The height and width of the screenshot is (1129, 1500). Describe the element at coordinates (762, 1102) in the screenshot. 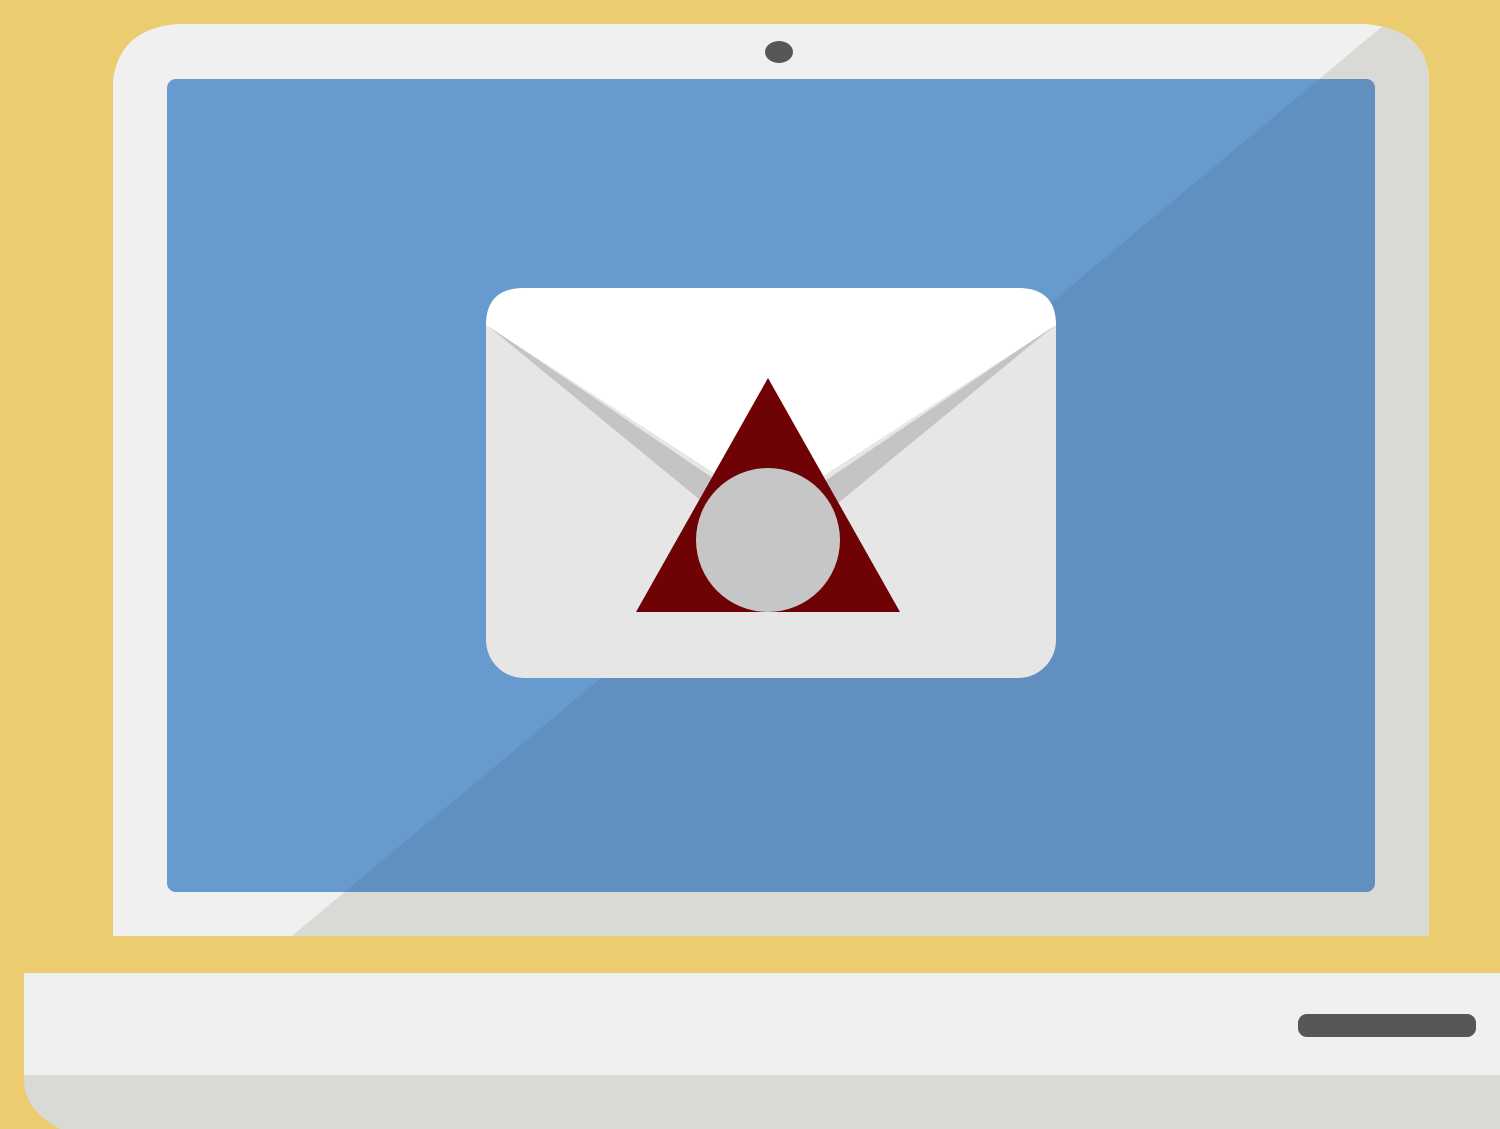

I see `base-bottom` at that location.